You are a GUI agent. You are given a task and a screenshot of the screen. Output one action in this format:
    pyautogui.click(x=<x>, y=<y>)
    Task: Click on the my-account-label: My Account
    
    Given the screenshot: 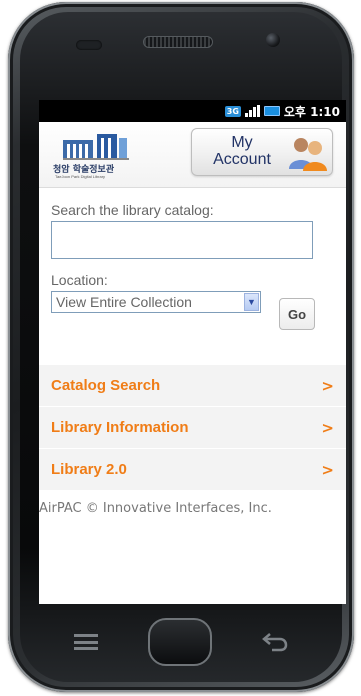 What is the action you would take?
    pyautogui.click(x=242, y=151)
    